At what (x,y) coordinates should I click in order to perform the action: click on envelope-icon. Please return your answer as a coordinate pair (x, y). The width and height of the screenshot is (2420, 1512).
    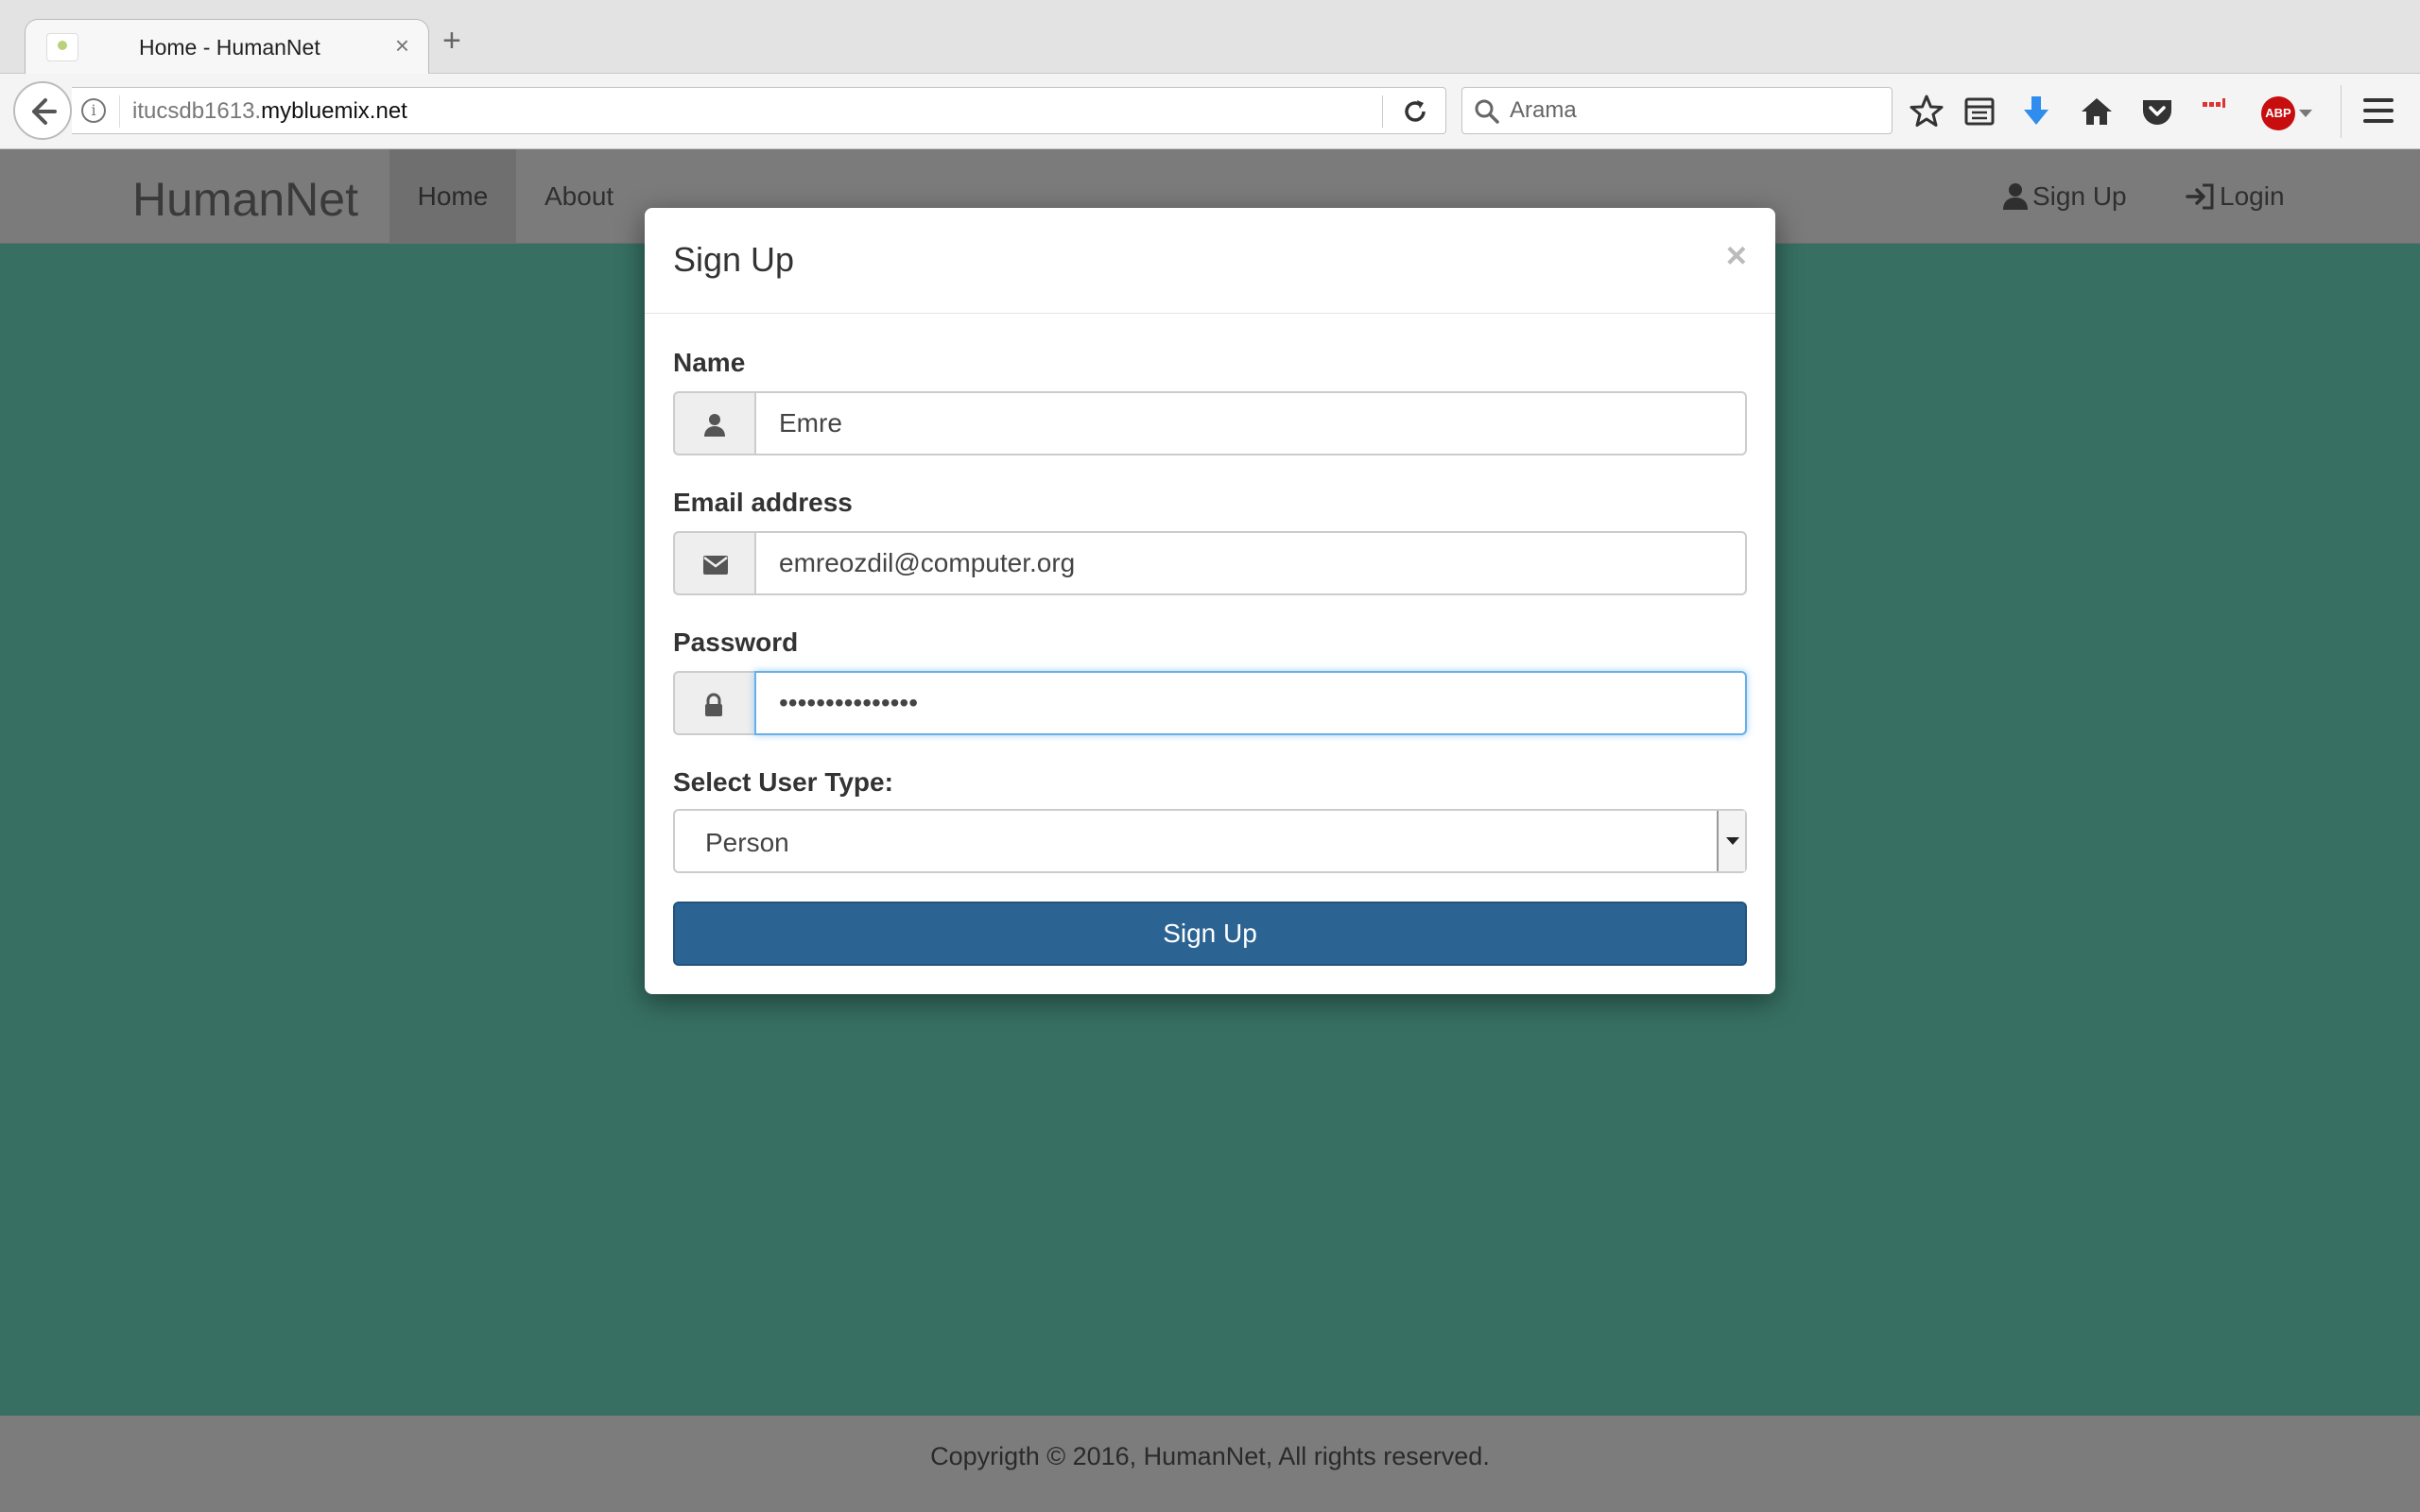
    Looking at the image, I should click on (715, 565).